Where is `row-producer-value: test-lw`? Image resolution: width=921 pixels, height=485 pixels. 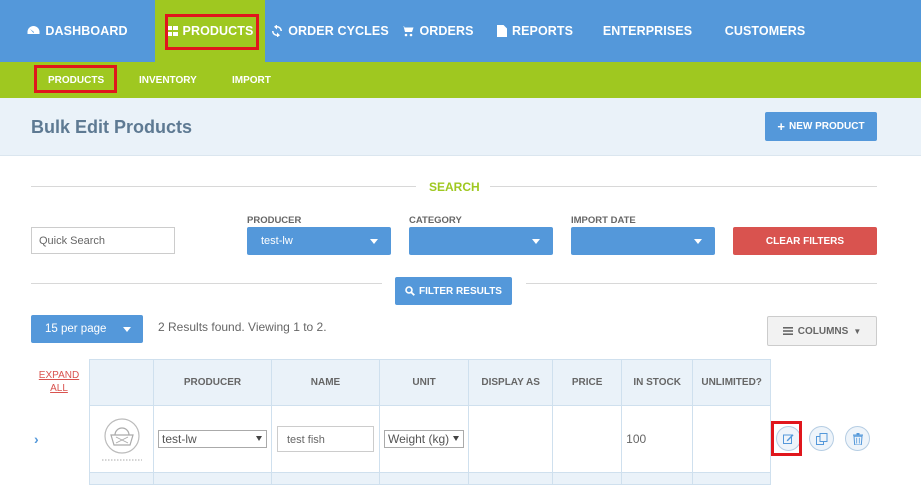
row-producer-value: test-lw is located at coordinates (179, 439).